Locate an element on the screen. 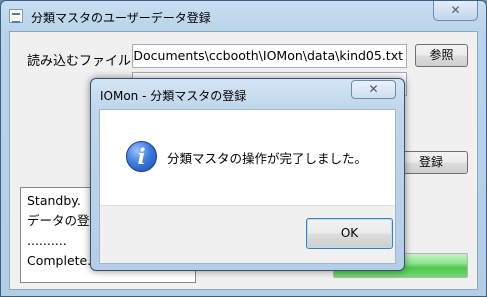  browse-button: 参照 is located at coordinates (441, 55).